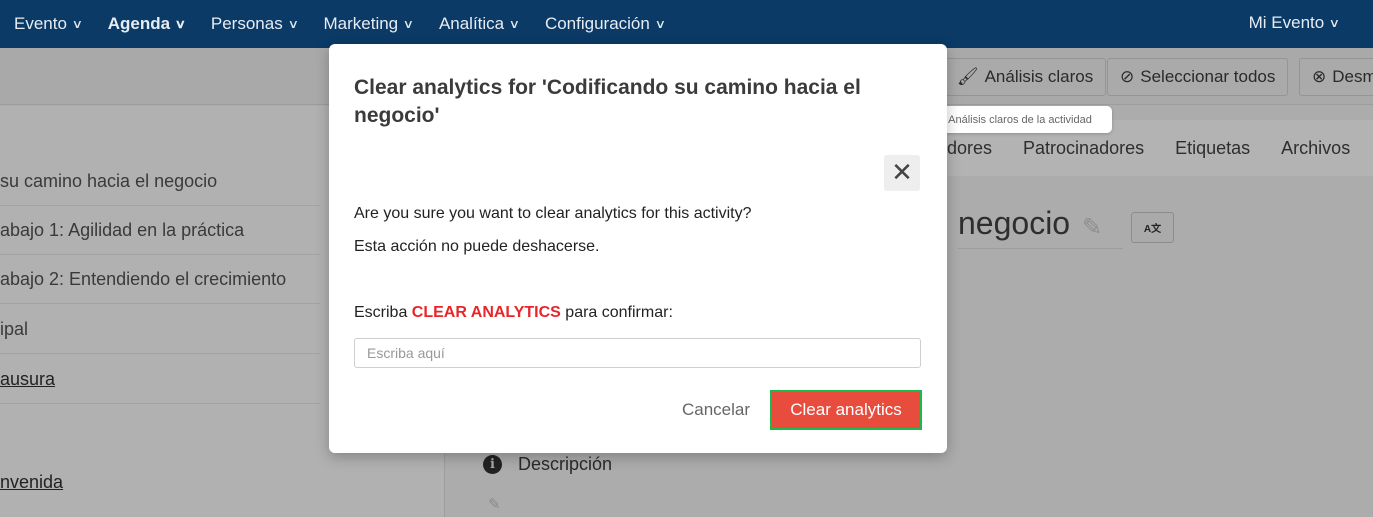 The height and width of the screenshot is (517, 1373). I want to click on close-button: ✕, so click(902, 173).